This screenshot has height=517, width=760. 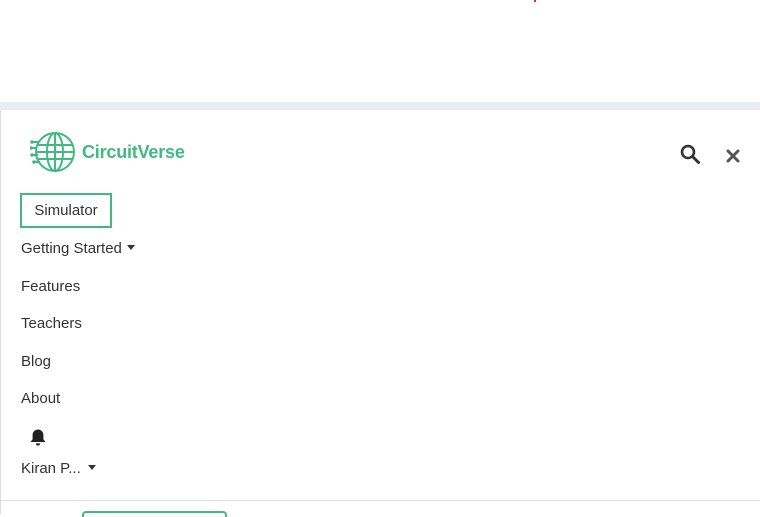 What do you see at coordinates (51, 323) in the screenshot?
I see `nav-link-teachers: Teachers` at bounding box center [51, 323].